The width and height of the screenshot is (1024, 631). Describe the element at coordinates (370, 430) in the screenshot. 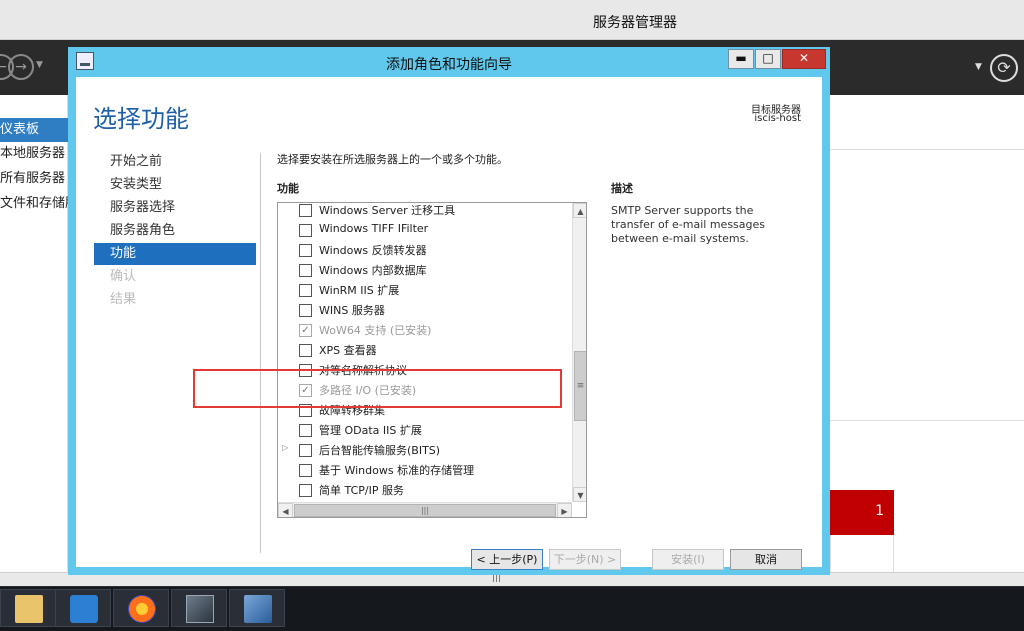

I see `feature-label: 管理 OData IIS 扩展` at that location.